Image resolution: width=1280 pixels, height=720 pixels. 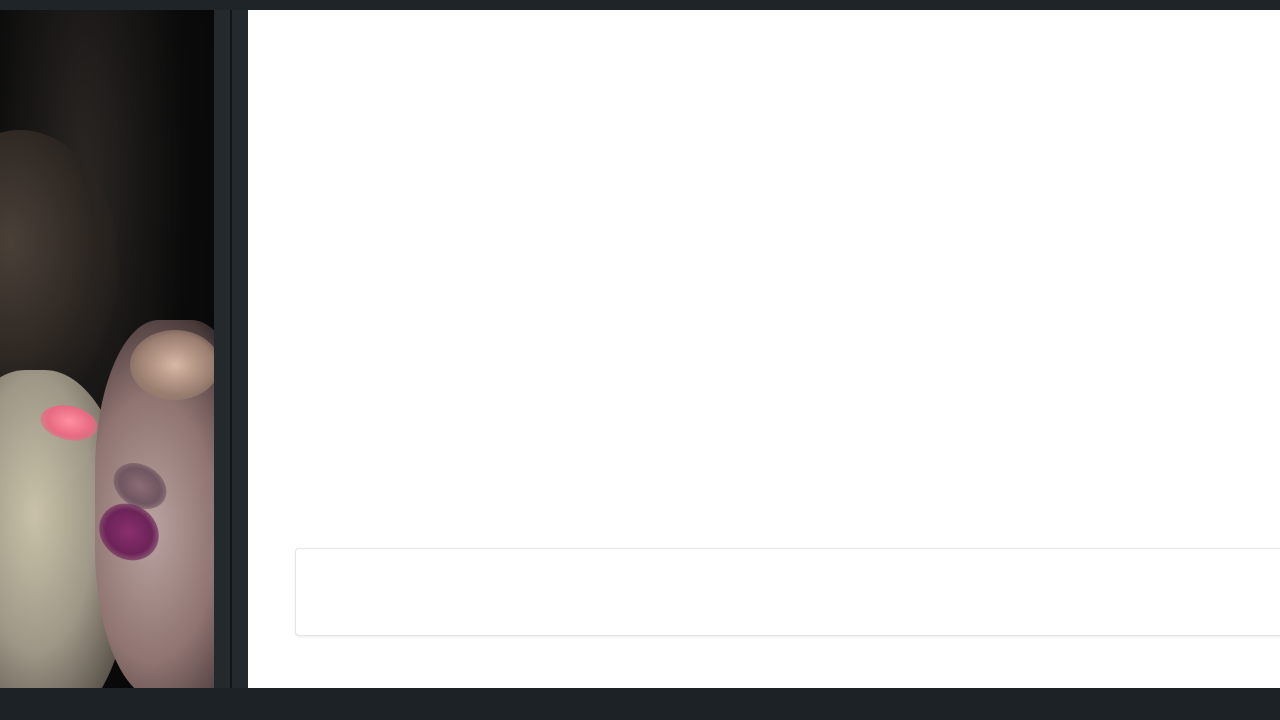 I want to click on window-bottom-bar, so click(x=640, y=704).